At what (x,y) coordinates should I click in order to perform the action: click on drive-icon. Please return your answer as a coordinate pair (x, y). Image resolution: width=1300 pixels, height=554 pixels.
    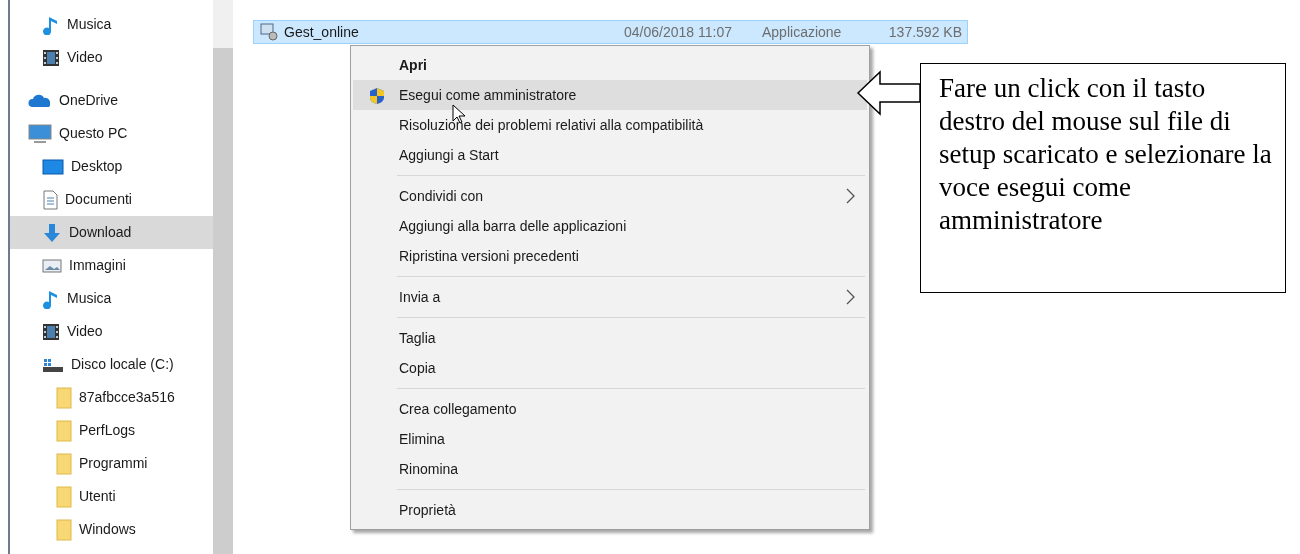
    Looking at the image, I should click on (53, 364).